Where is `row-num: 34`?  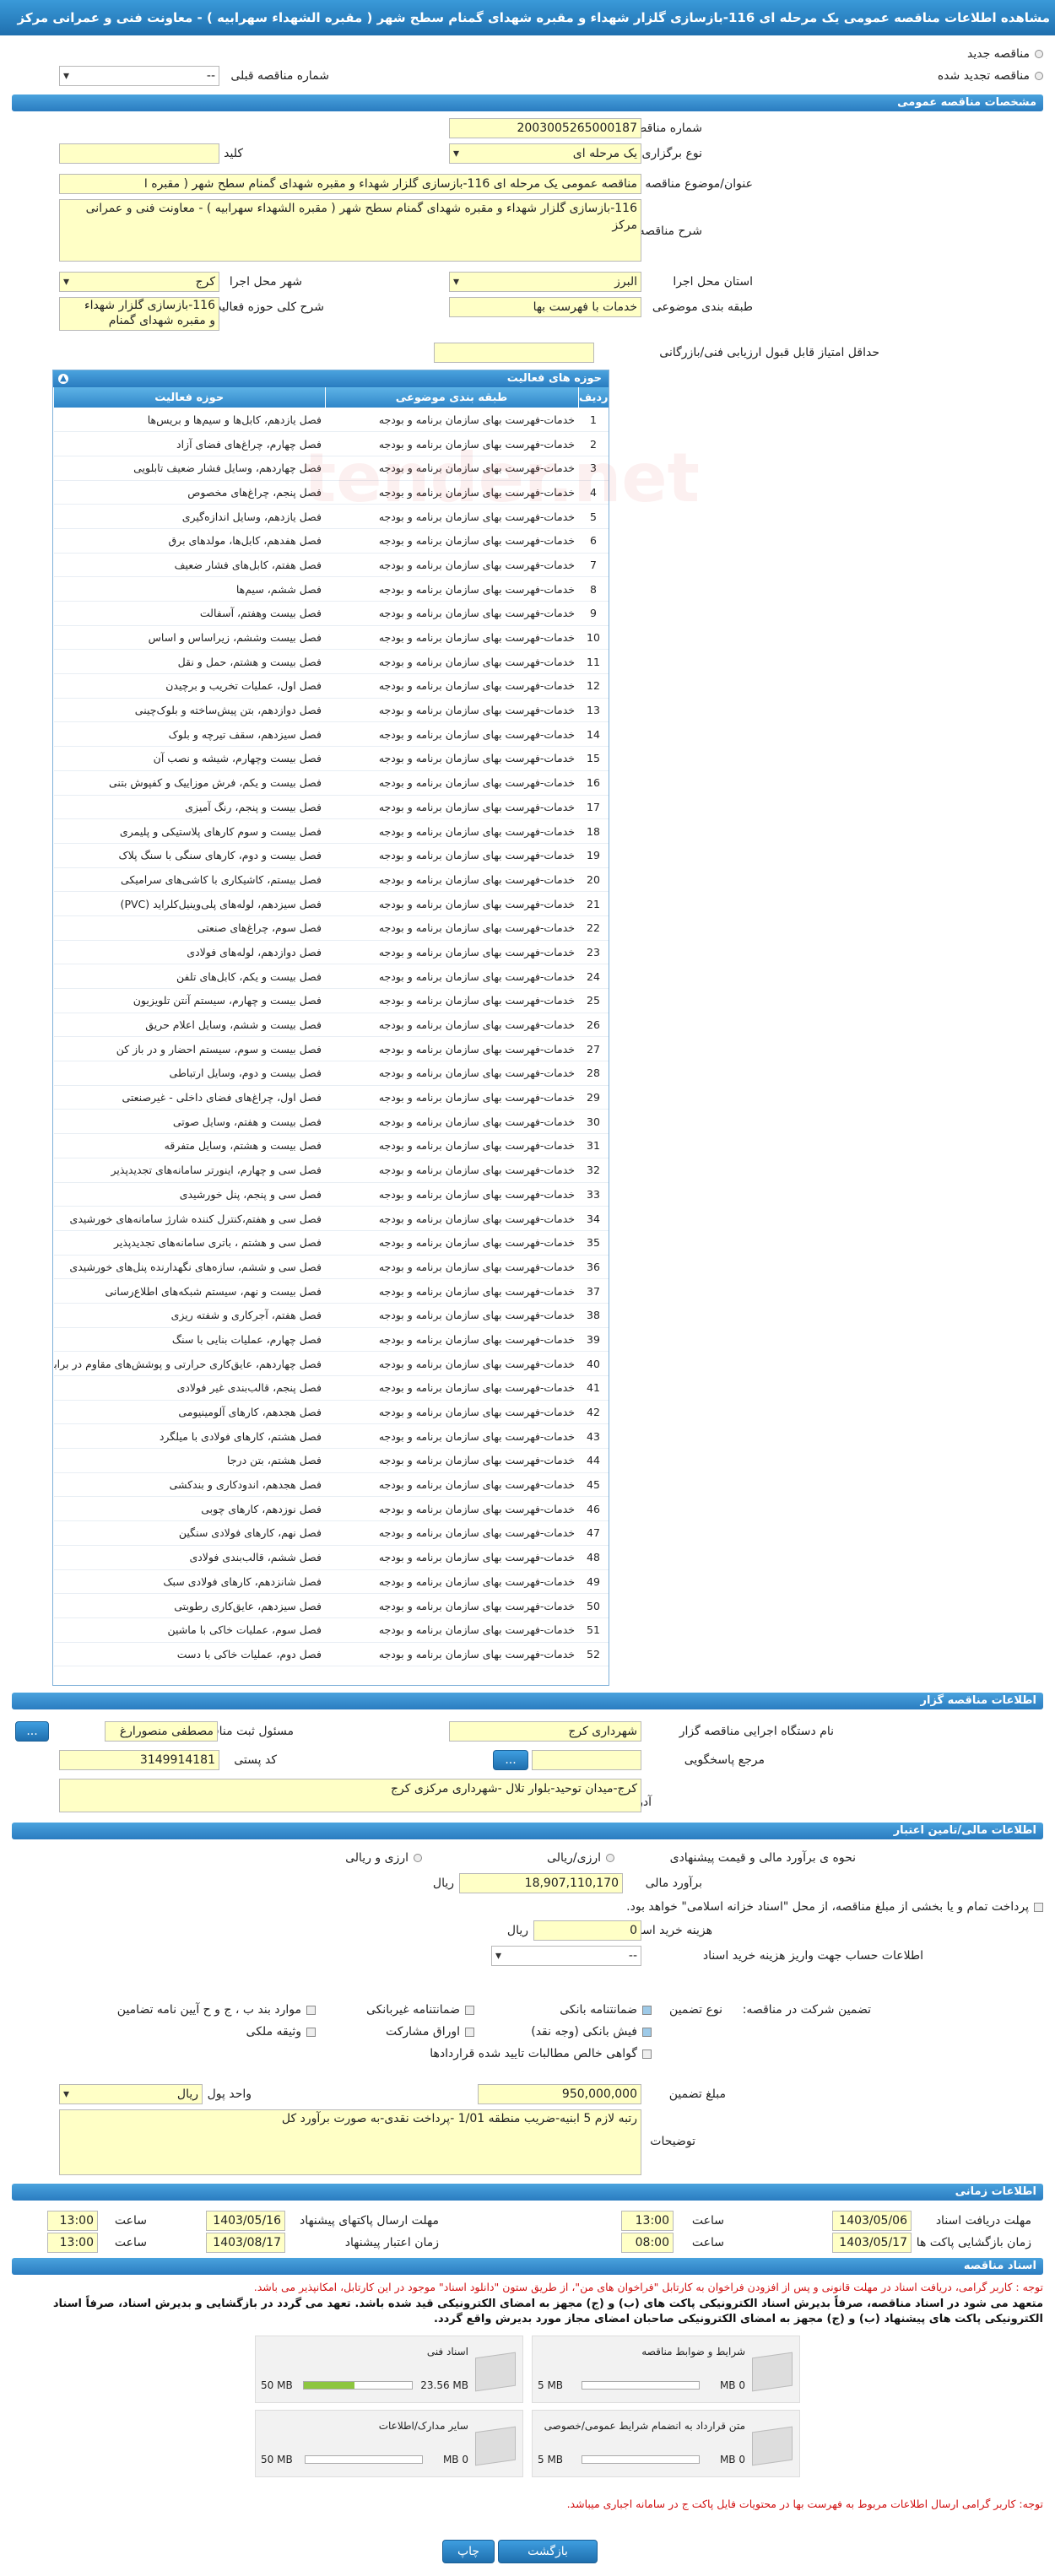 row-num: 34 is located at coordinates (593, 1218).